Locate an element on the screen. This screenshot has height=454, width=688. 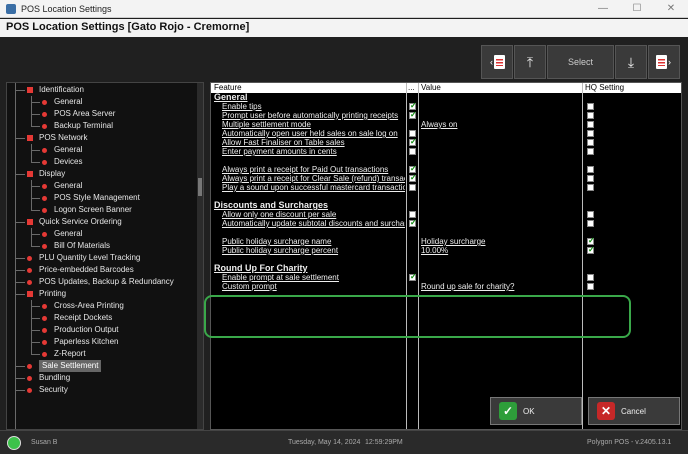
section-header: Discounts and Surcharges is located at coordinates (446, 205).